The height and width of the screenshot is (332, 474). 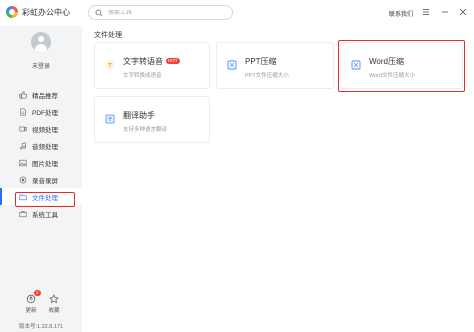 What do you see at coordinates (151, 61) in the screenshot?
I see `card-title: 文字转语音 HOT` at bounding box center [151, 61].